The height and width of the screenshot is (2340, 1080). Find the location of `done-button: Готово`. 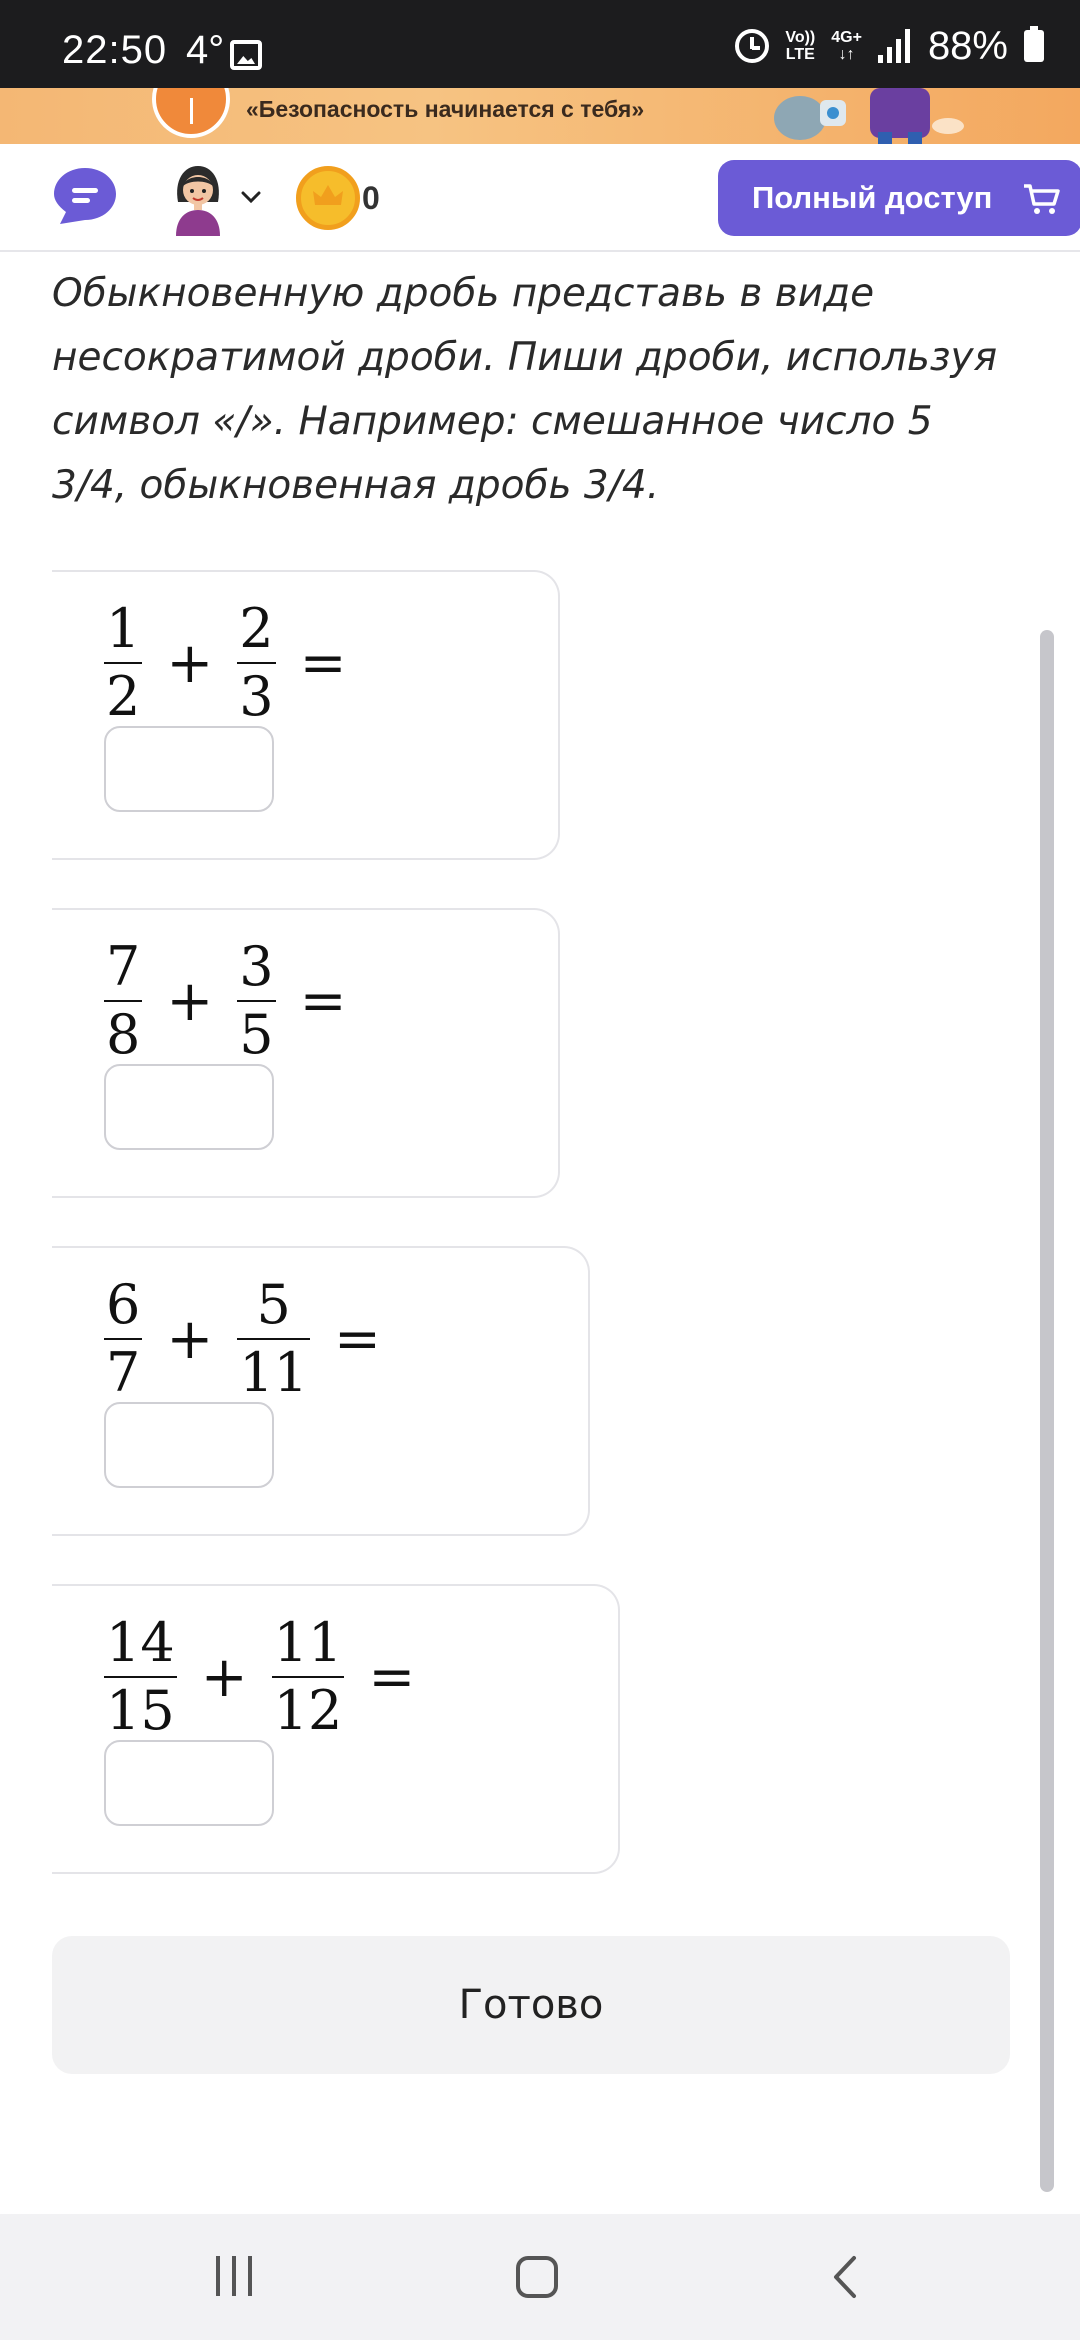

done-button: Готово is located at coordinates (531, 2005).